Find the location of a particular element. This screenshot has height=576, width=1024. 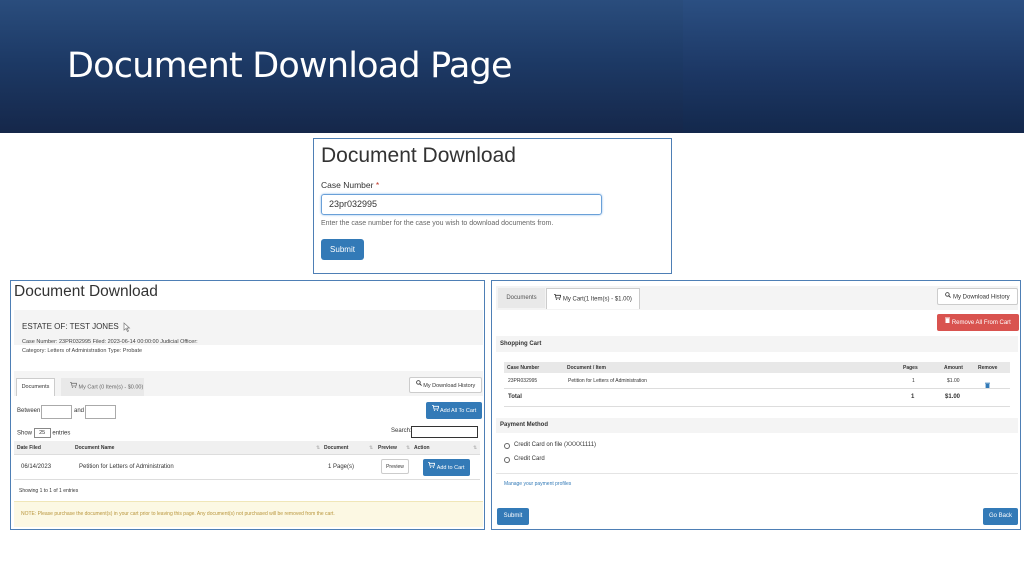

page-size-select: 25 is located at coordinates (42, 433).